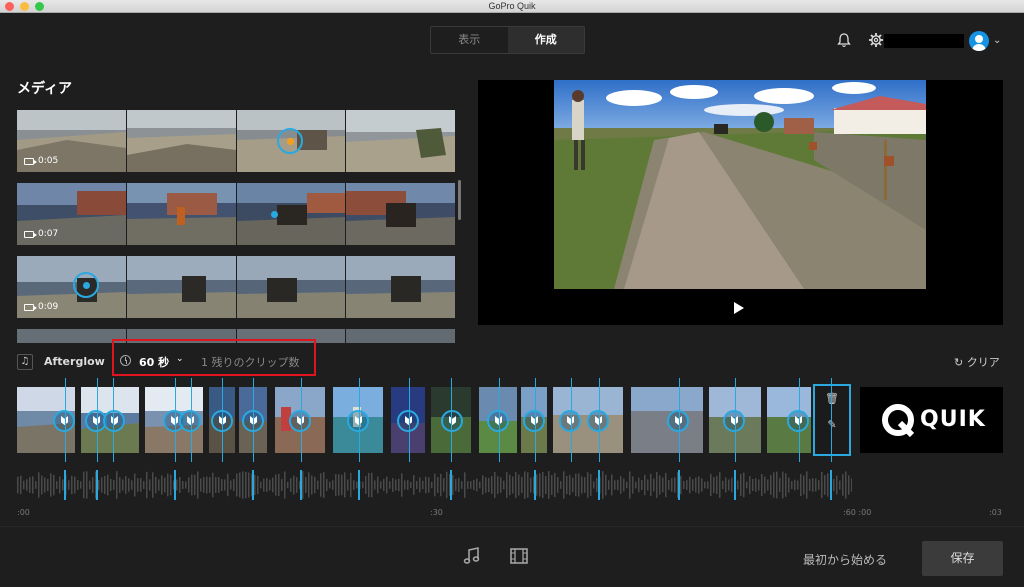 This screenshot has width=1024, height=587. What do you see at coordinates (995, 512) in the screenshot?
I see `tick-label: :03` at bounding box center [995, 512].